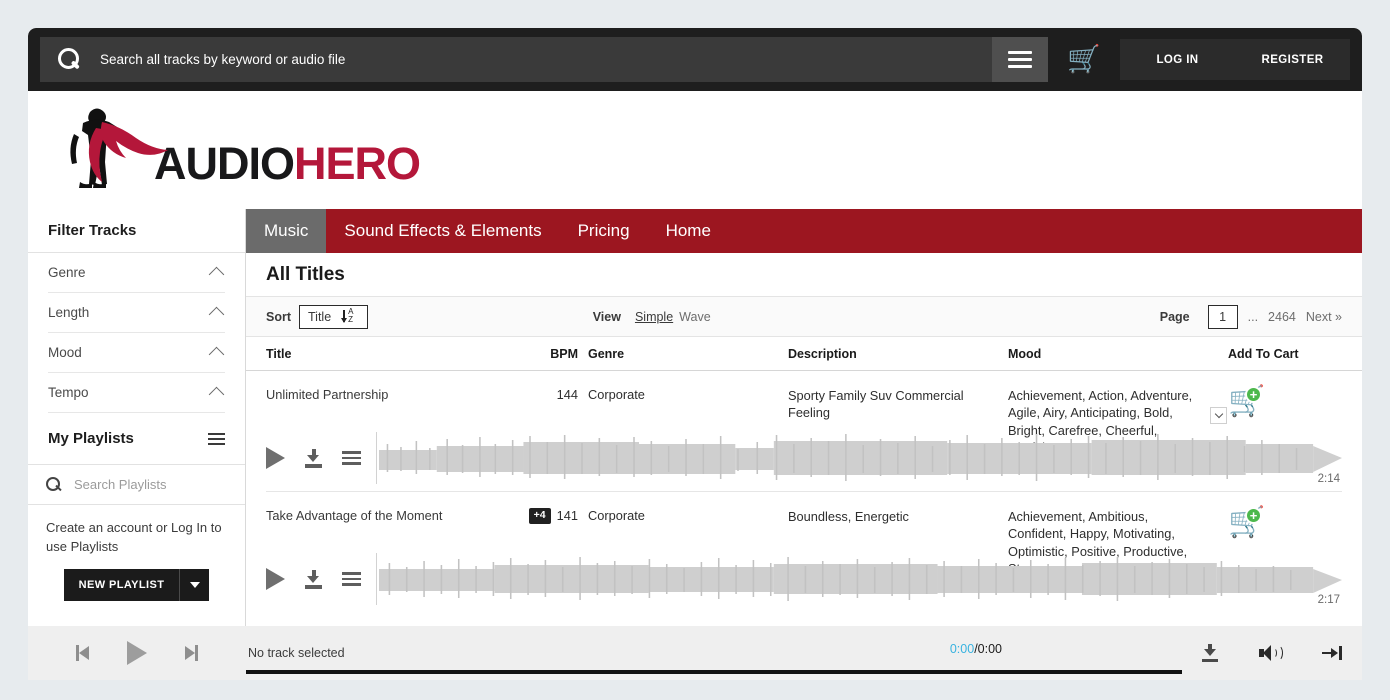  I want to click on page-input: 1, so click(1222, 316).